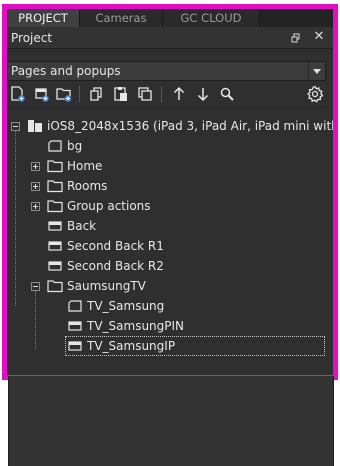 The image size is (340, 466). I want to click on settings-icon, so click(315, 94).